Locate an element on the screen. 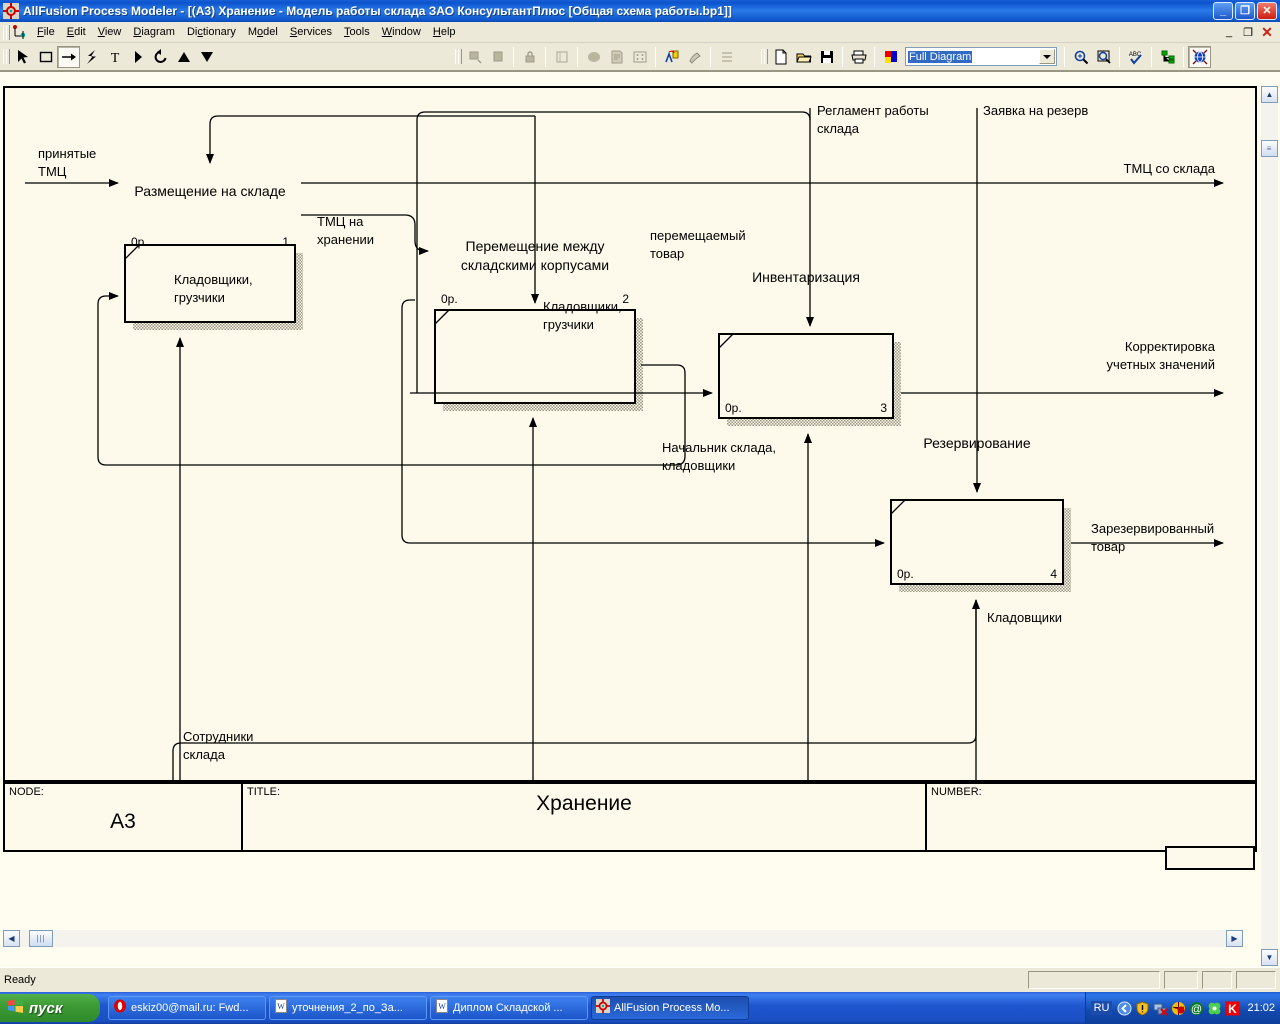 This screenshot has height=1024, width=1280. status-bar: Ready is located at coordinates (640, 979).